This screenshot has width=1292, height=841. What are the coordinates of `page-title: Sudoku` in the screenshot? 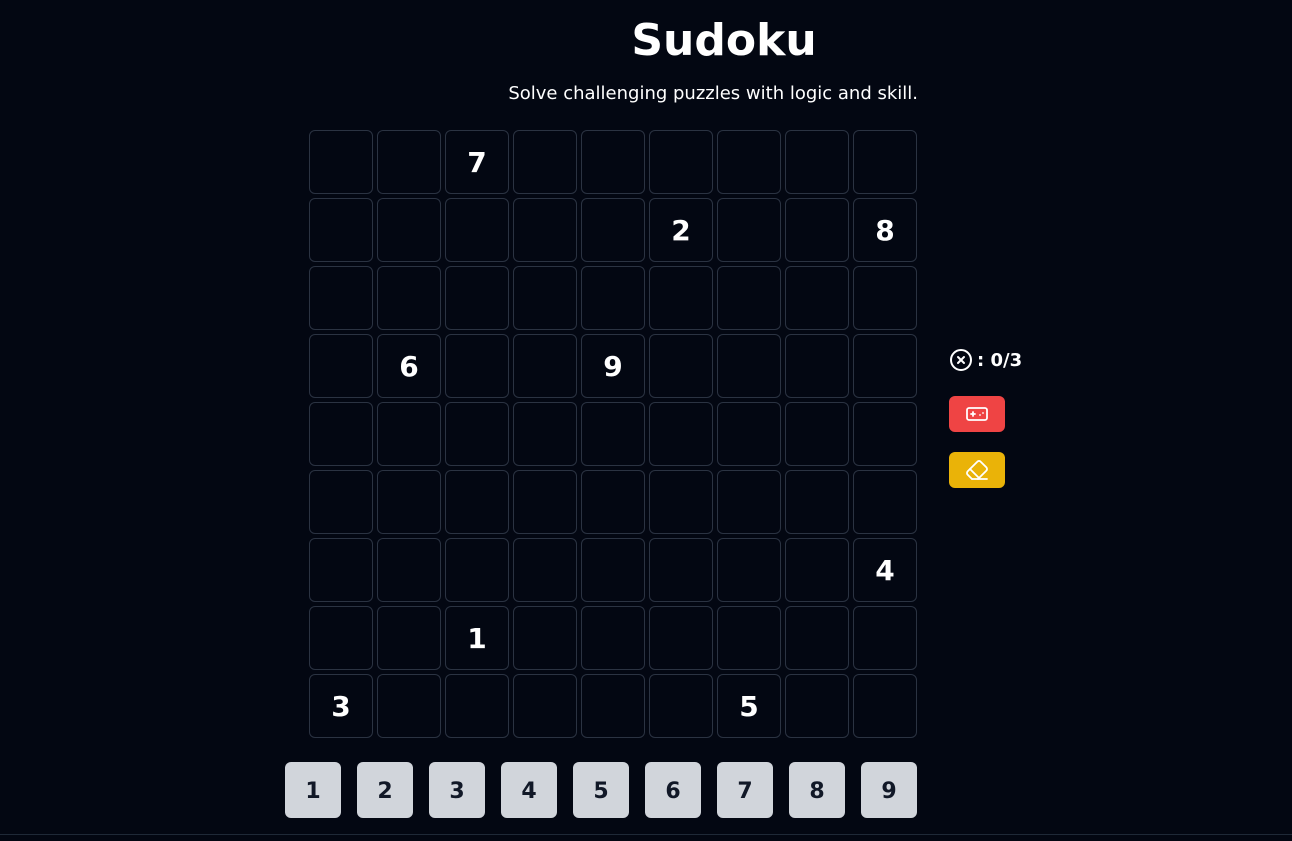 It's located at (724, 40).